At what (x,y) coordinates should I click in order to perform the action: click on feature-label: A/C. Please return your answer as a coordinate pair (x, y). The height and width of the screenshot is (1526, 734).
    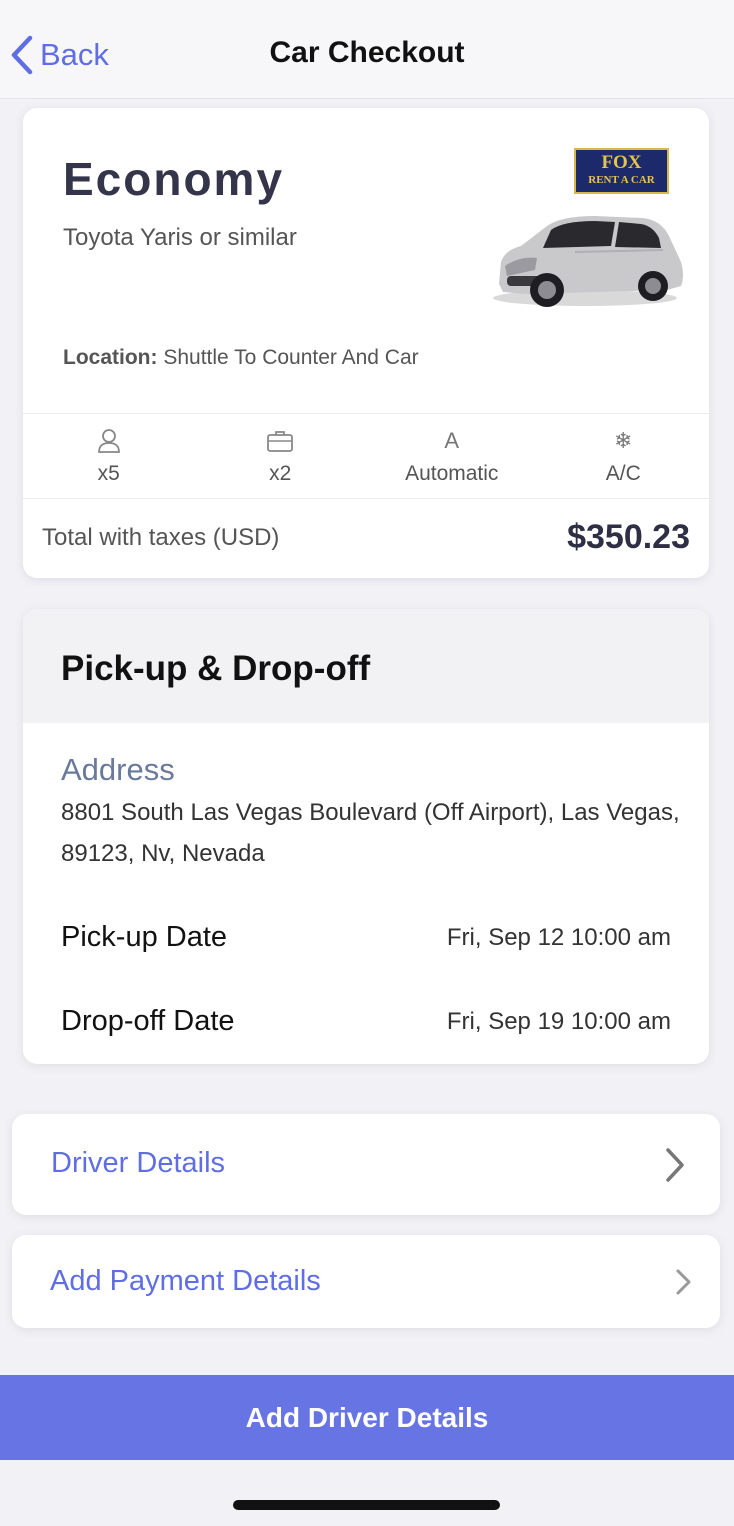
    Looking at the image, I should click on (623, 473).